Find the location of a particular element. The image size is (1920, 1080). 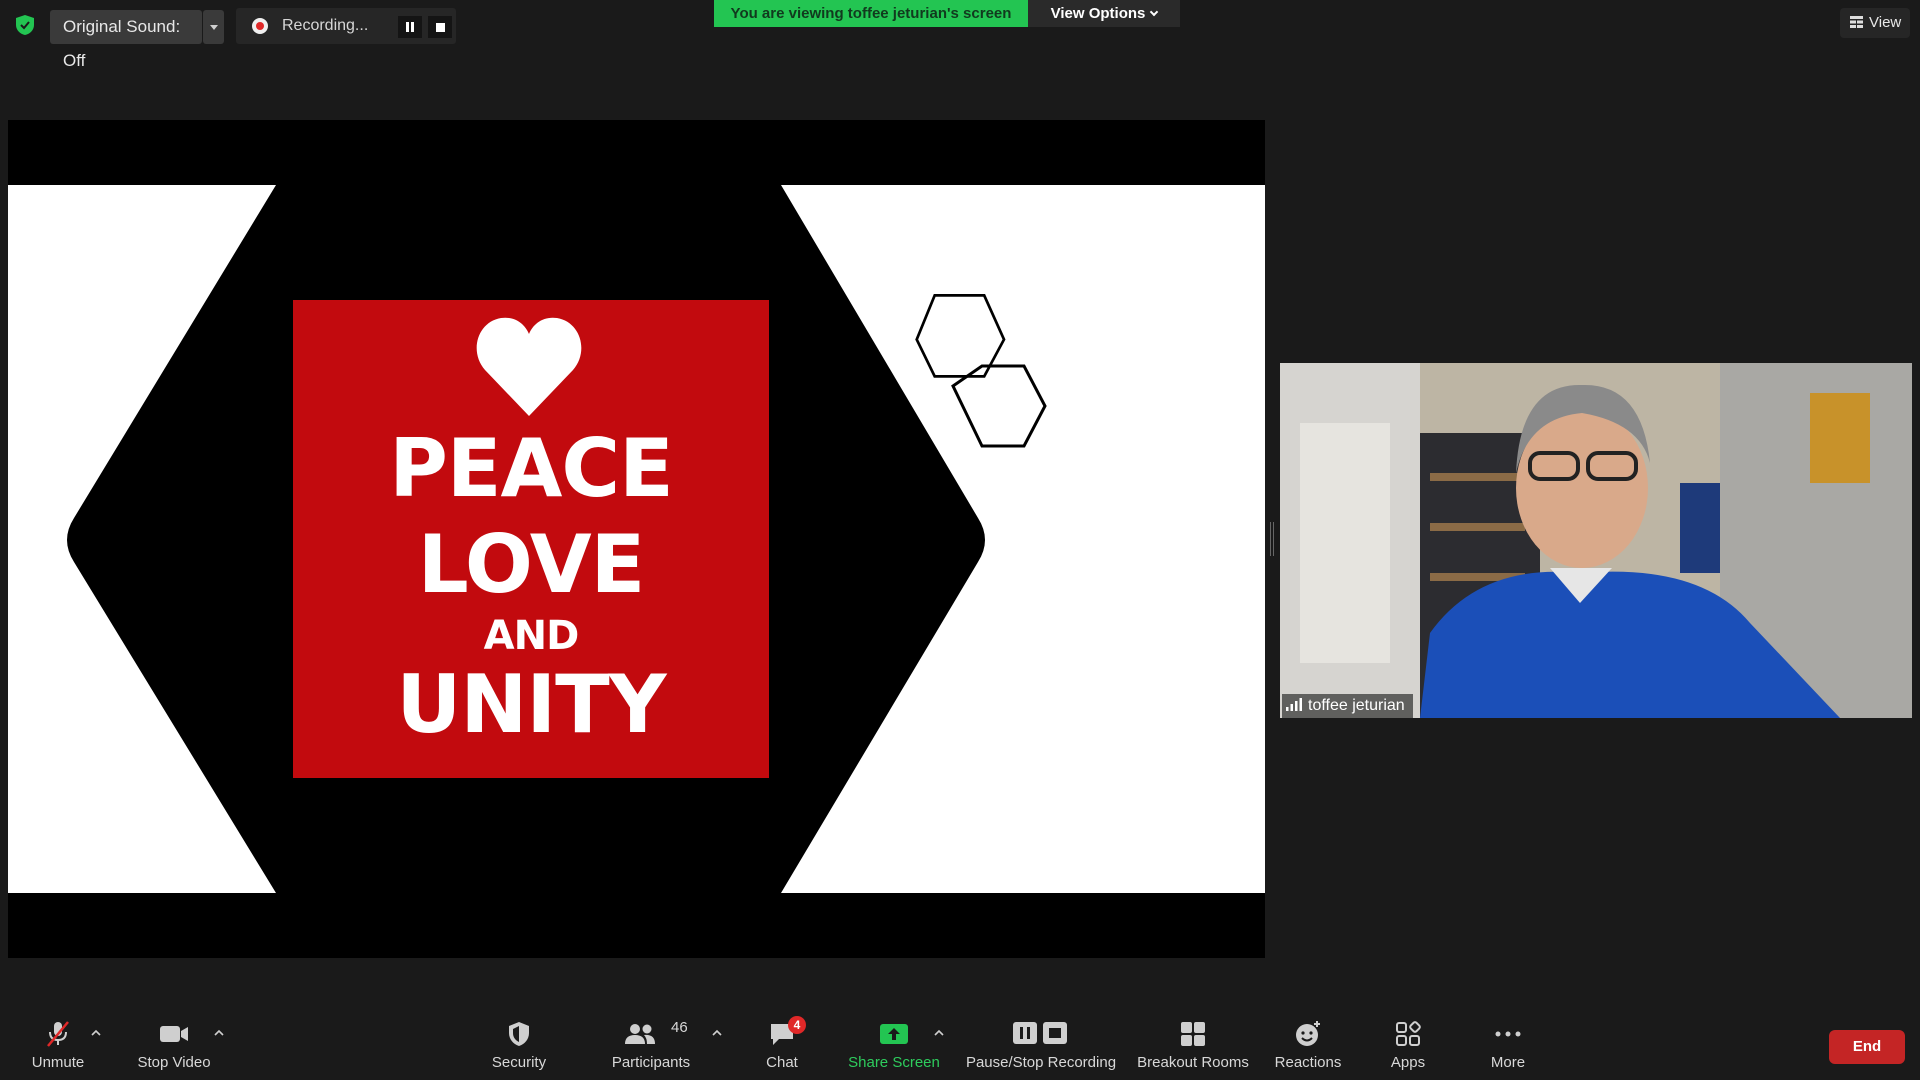

end-meeting-button: End is located at coordinates (1867, 1047).